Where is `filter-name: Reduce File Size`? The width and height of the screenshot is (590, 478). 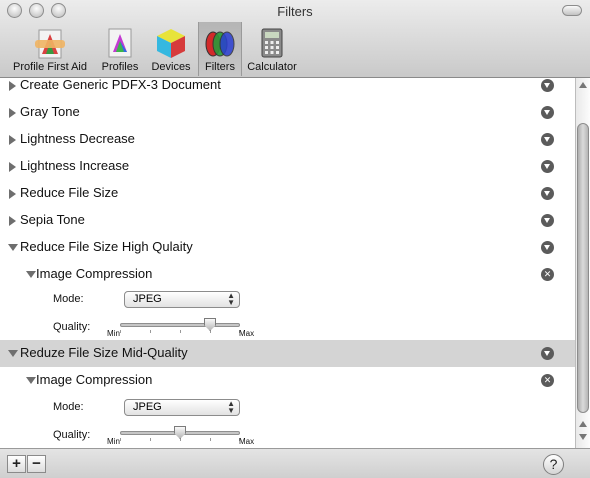
filter-name: Reduce File Size is located at coordinates (69, 192).